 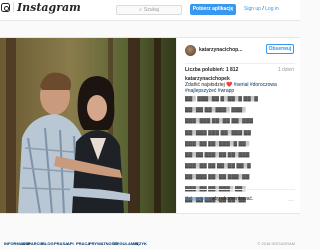 What do you see at coordinates (232, 199) in the screenshot?
I see `login-prompt-text: aby skomentować.` at bounding box center [232, 199].